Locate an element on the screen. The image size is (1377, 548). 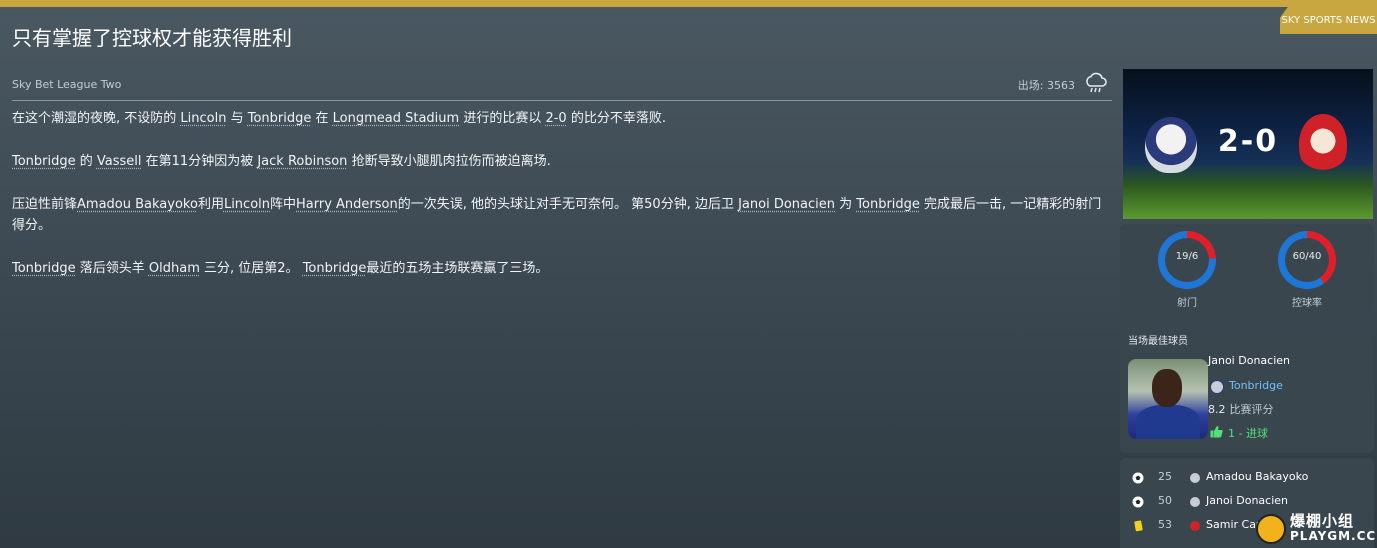
player-link: Vassell is located at coordinates (119, 161).